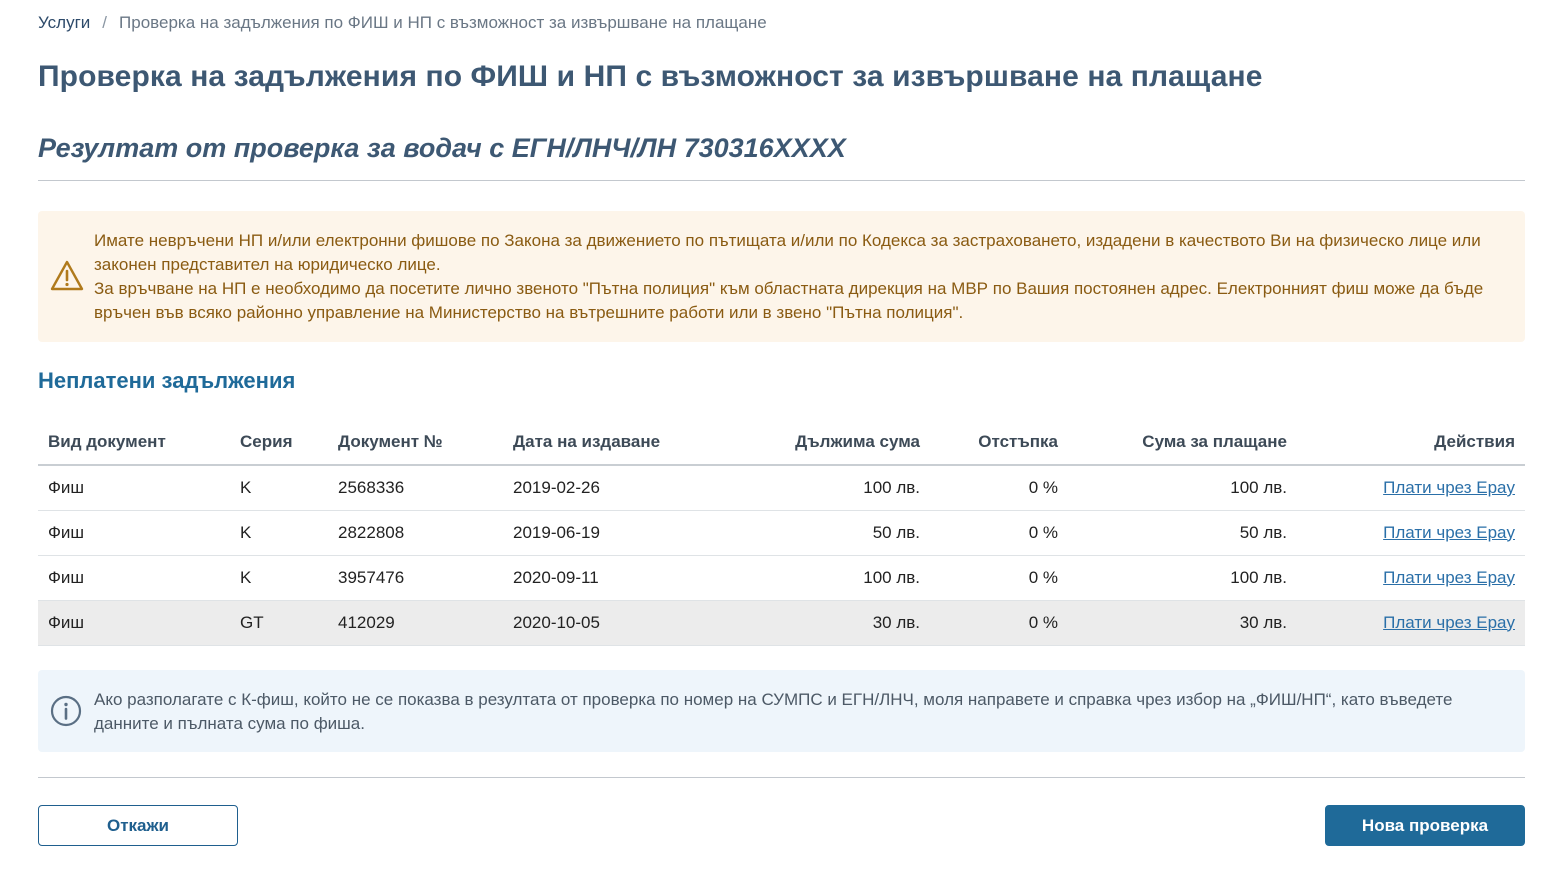  I want to click on cancel-button: Откажи, so click(138, 825).